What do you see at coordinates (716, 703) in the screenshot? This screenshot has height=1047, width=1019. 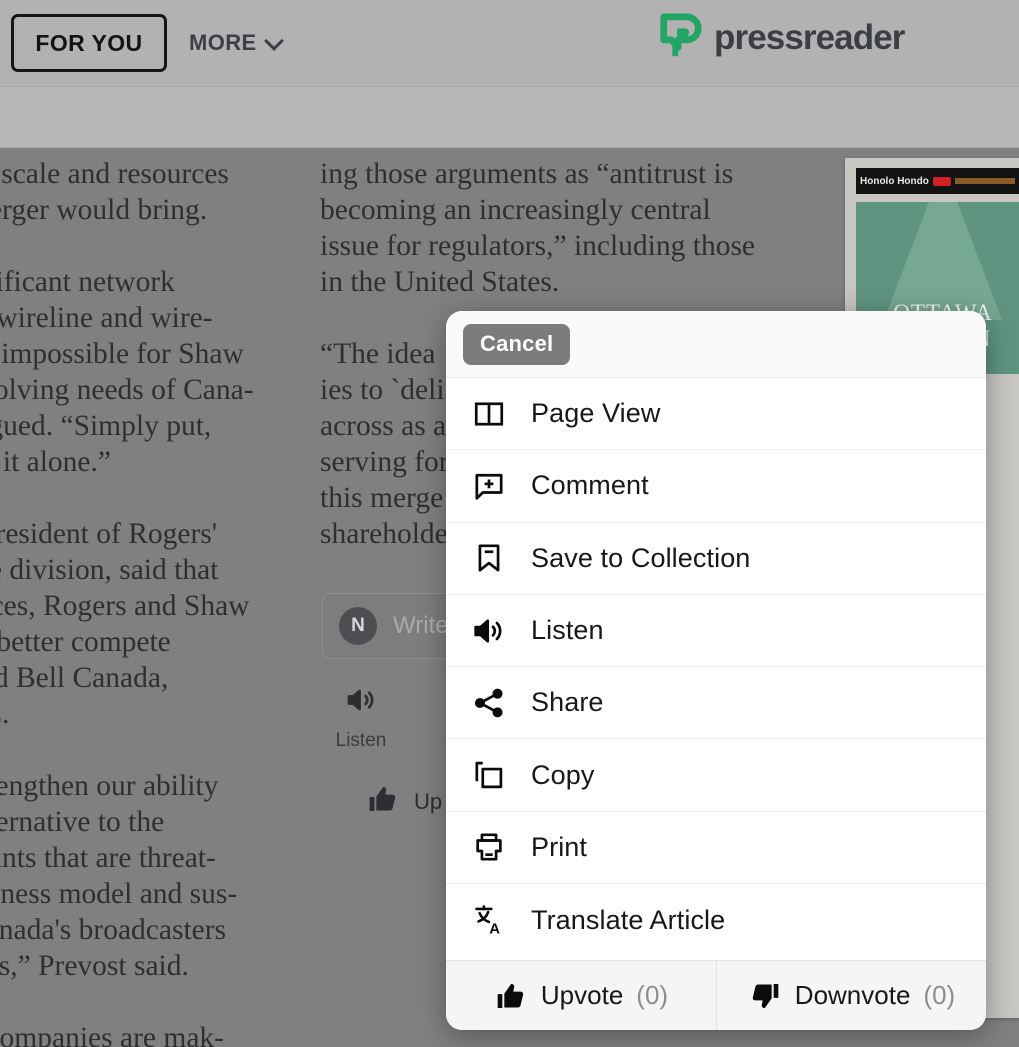 I see `menu-item-share: Share` at bounding box center [716, 703].